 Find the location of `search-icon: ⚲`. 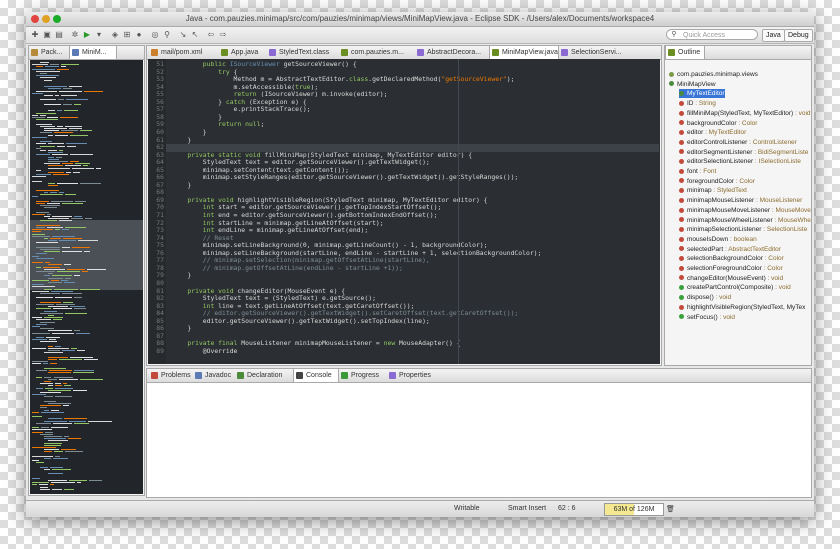

search-icon: ⚲ is located at coordinates (167, 35).